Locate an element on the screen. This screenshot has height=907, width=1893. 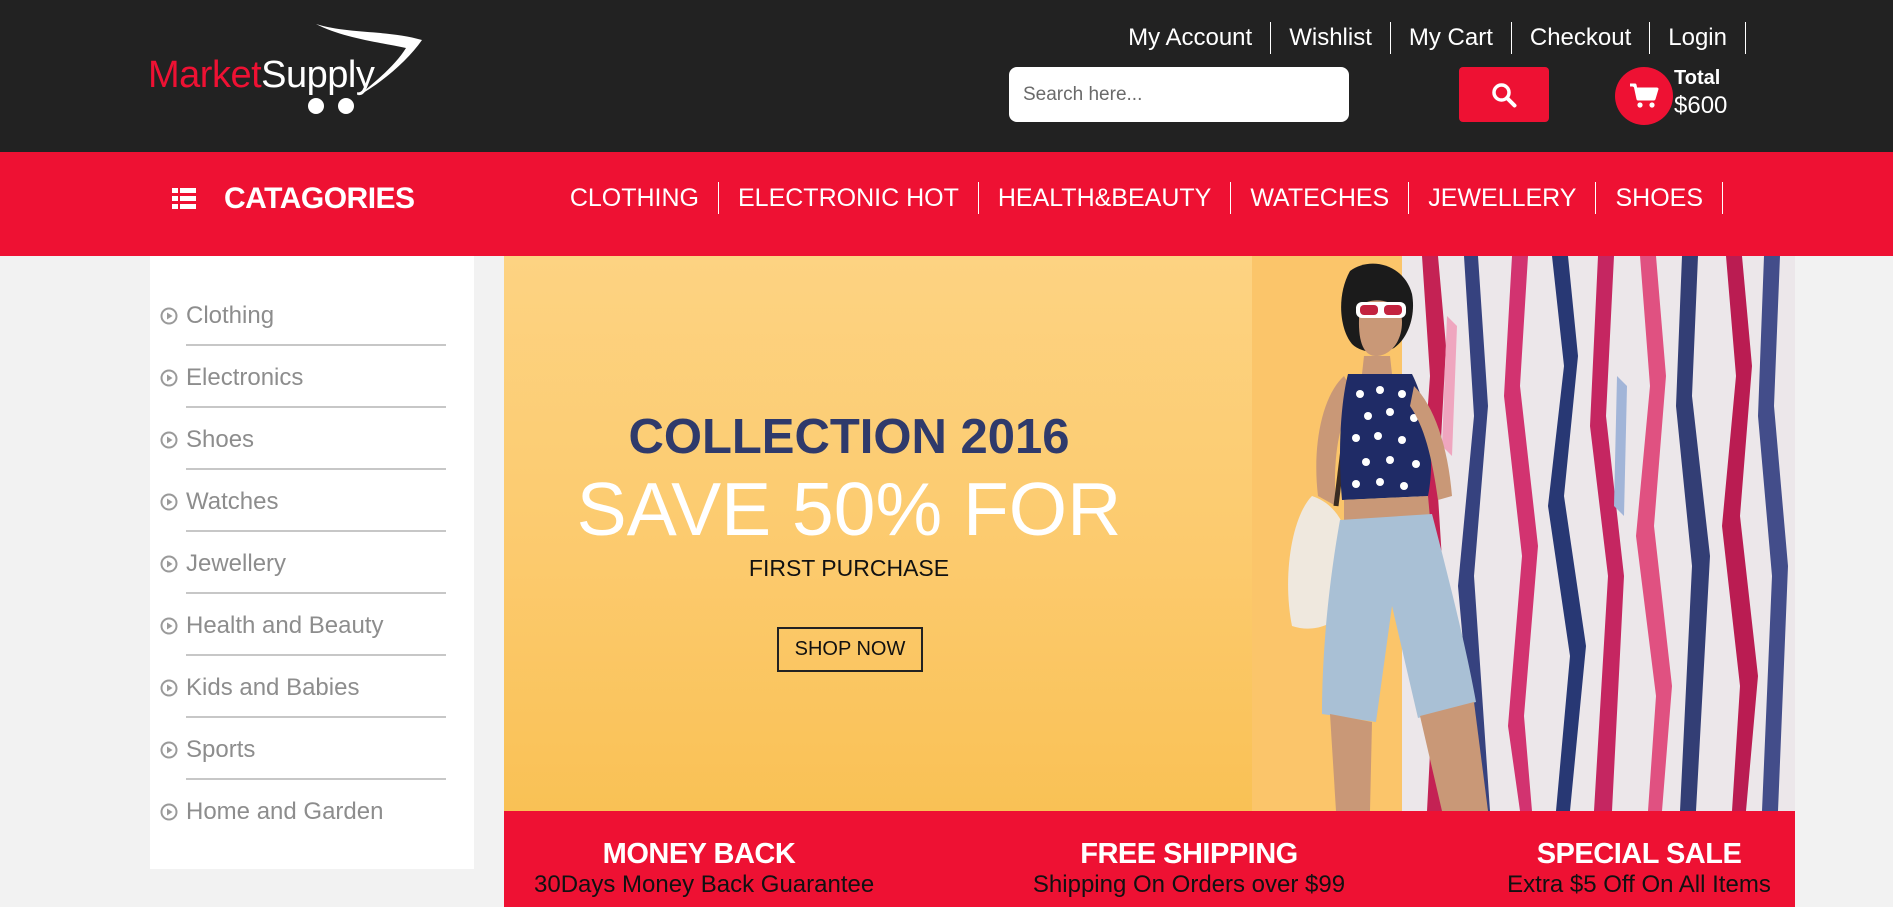
sidebar-item-jewellery: Jewellery is located at coordinates (223, 564).